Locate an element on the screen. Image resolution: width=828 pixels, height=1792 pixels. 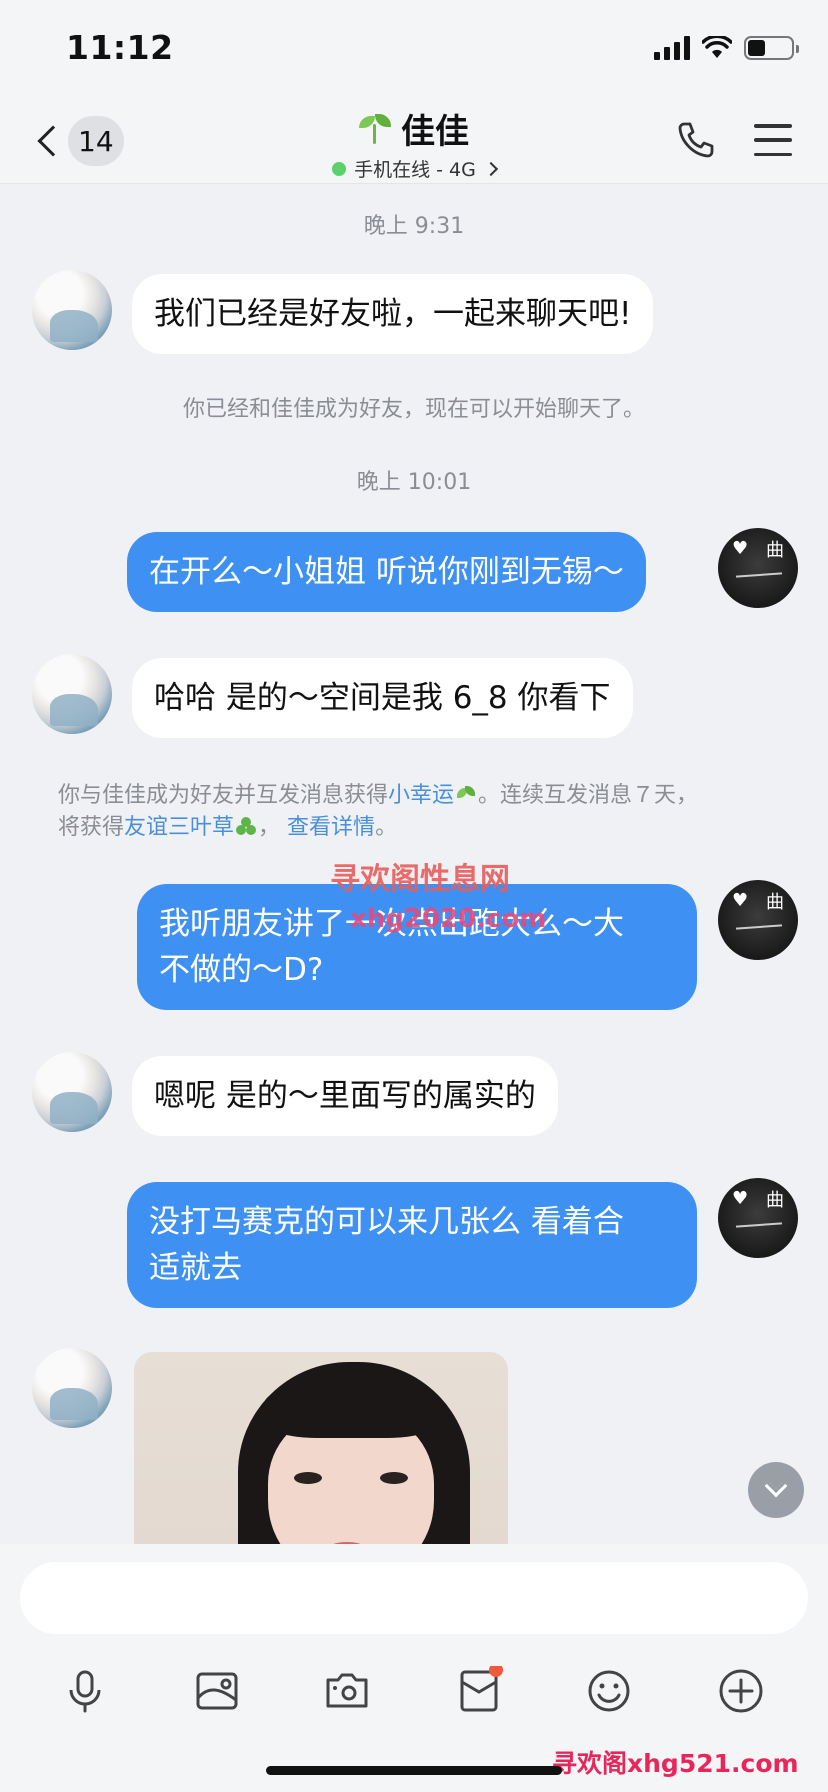
image-icon is located at coordinates (217, 1691).